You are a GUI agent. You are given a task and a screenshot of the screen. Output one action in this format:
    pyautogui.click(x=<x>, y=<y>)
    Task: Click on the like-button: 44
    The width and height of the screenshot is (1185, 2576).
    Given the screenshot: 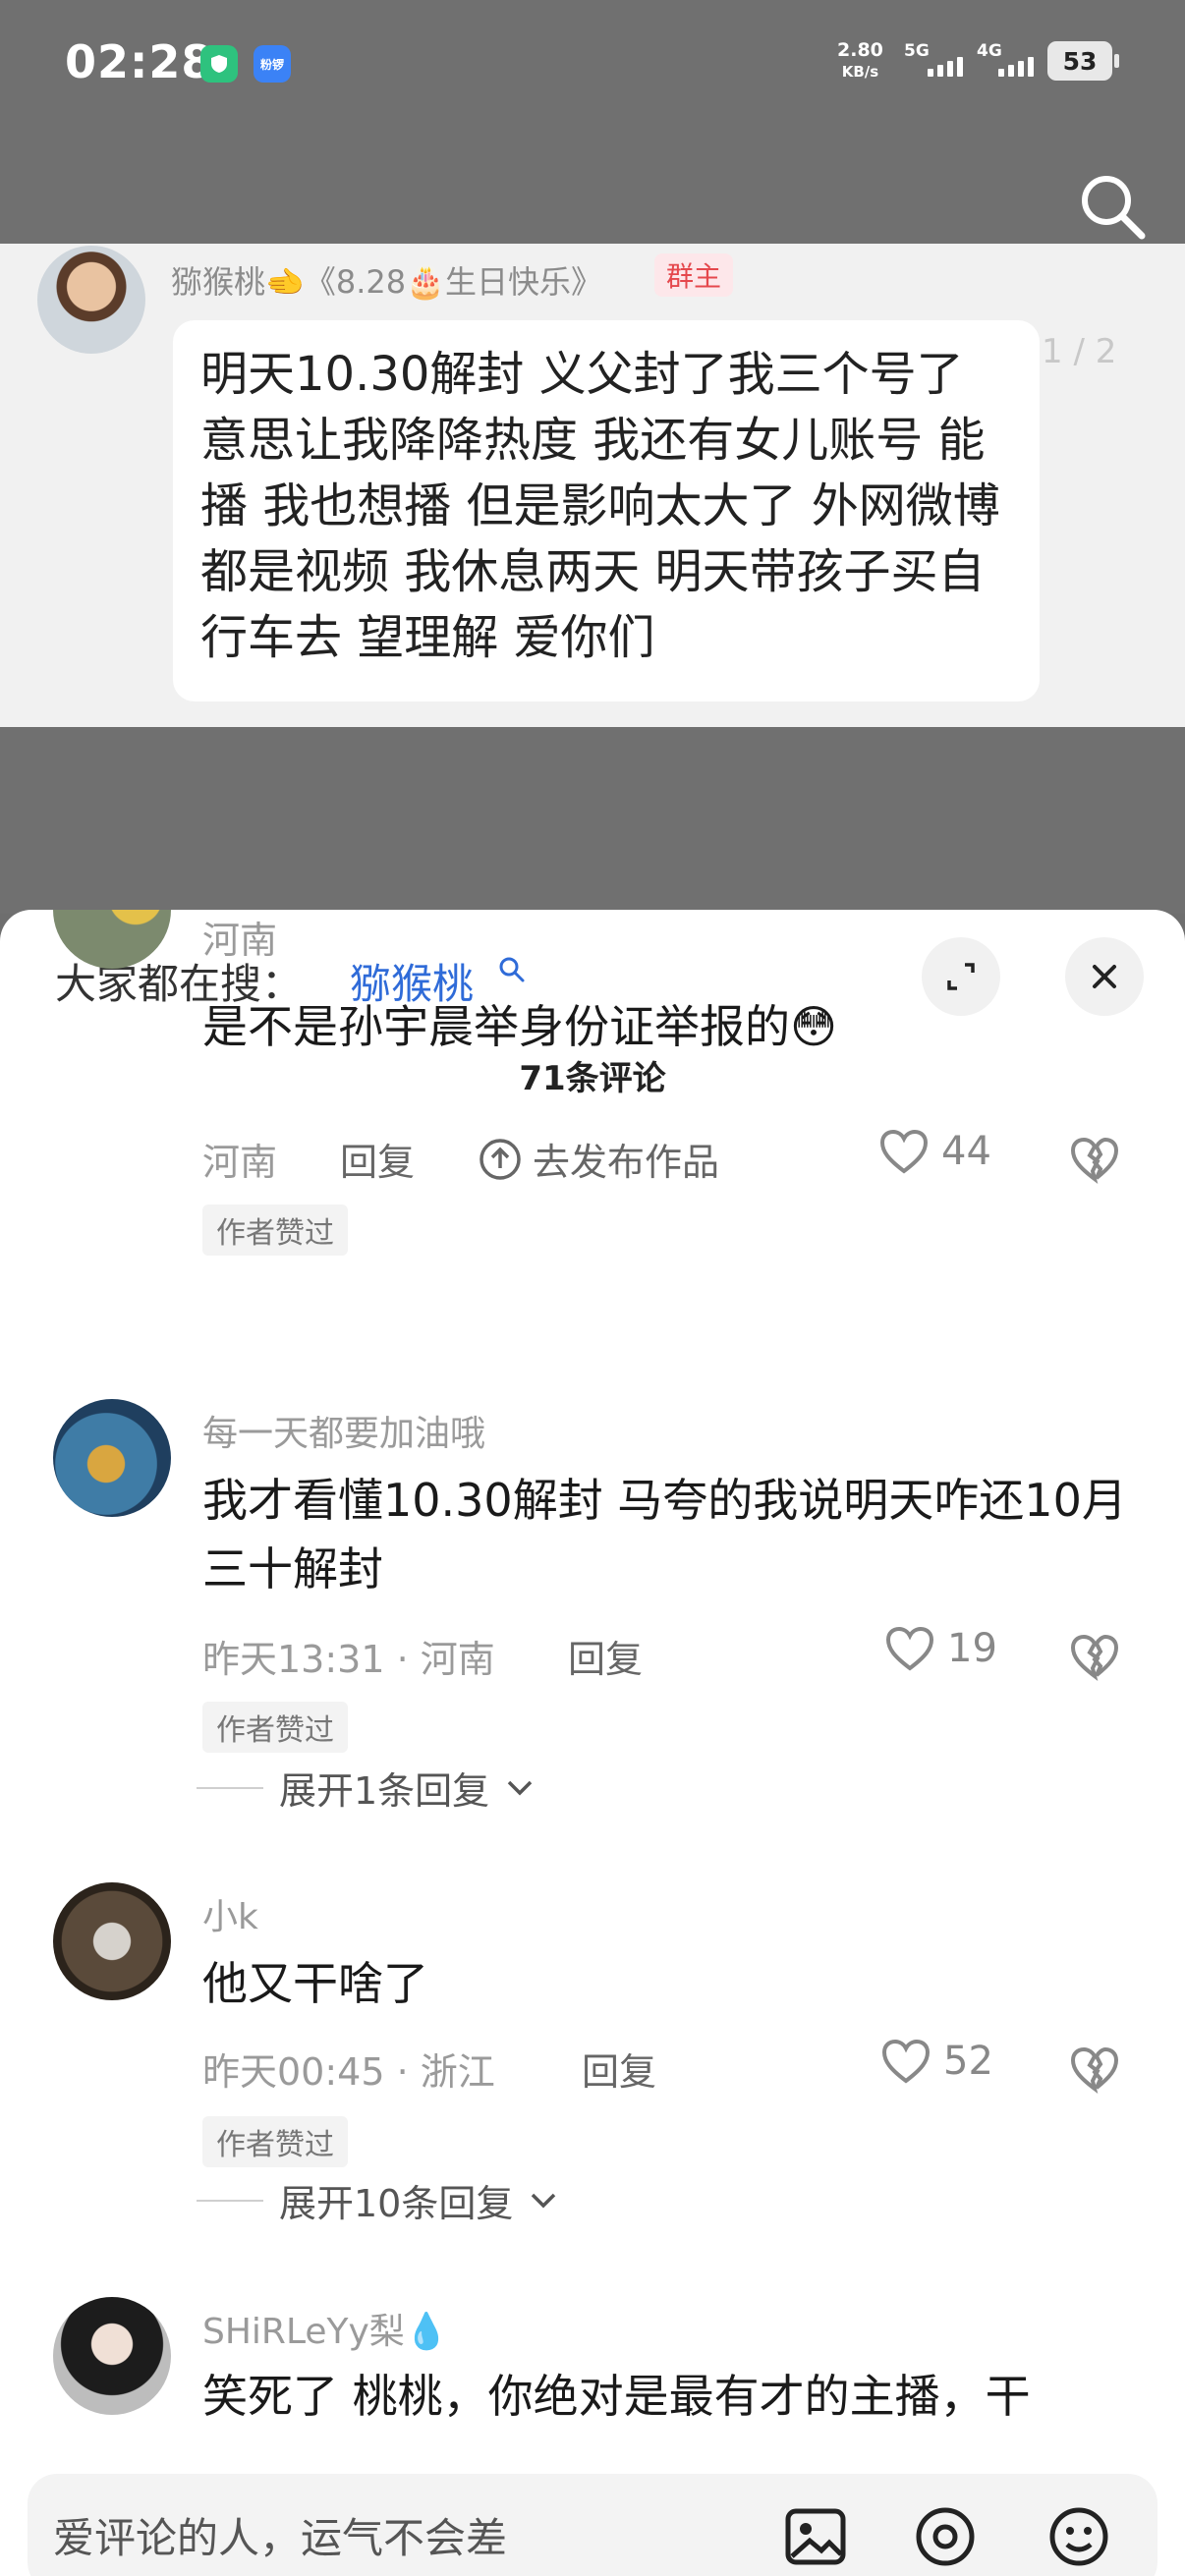 What is the action you would take?
    pyautogui.click(x=935, y=1151)
    